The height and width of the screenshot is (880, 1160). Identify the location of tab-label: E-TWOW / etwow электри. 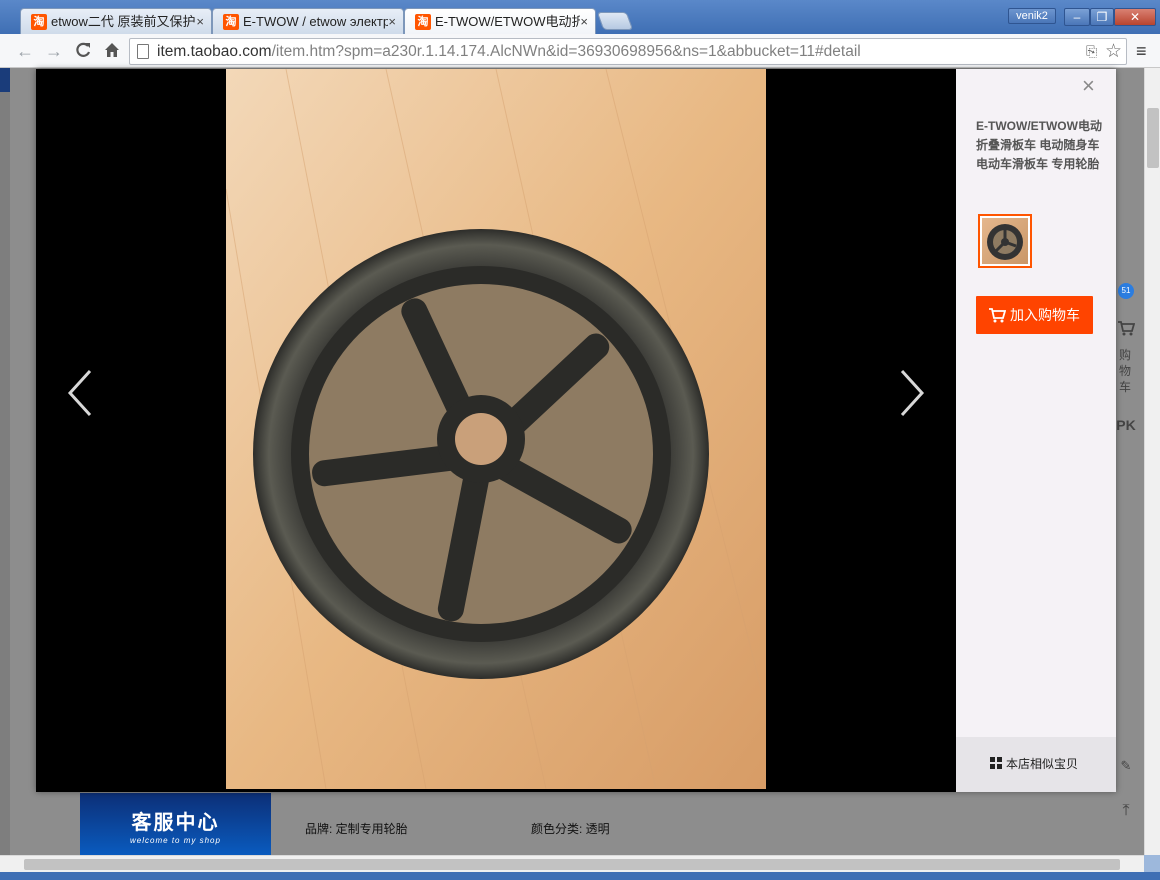
(315, 21).